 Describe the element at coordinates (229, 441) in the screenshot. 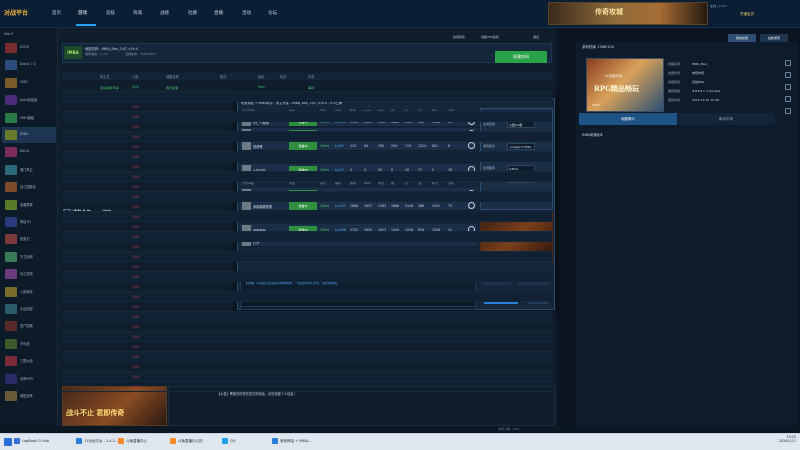

I see `taskbar-app: QQ` at that location.